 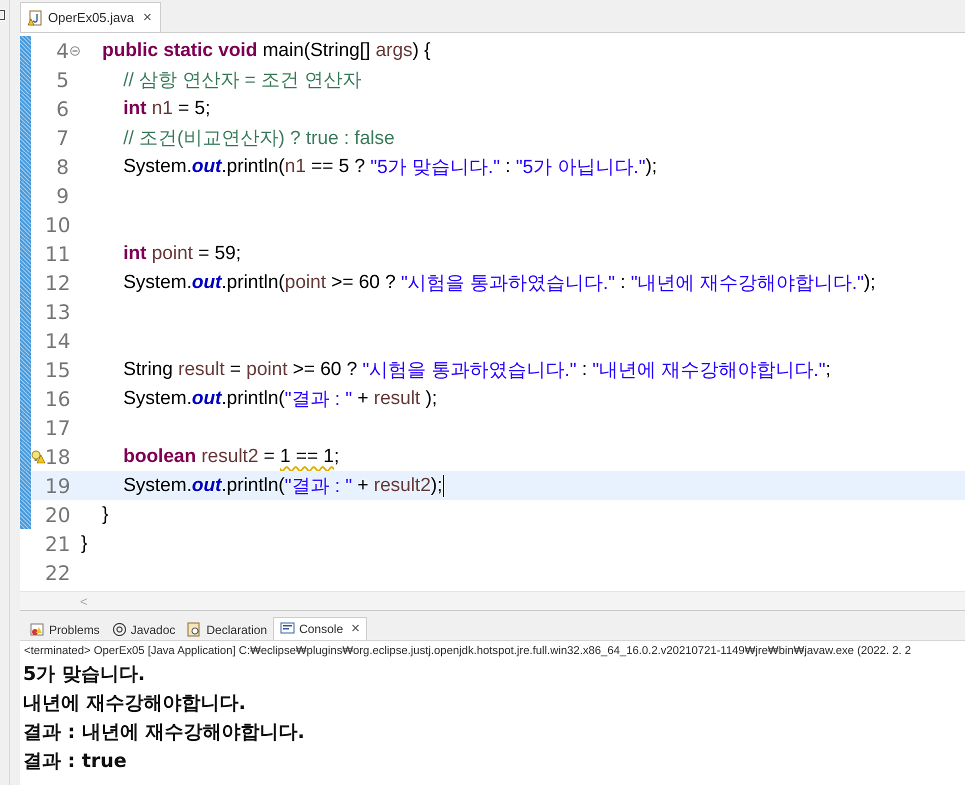 What do you see at coordinates (62, 138) in the screenshot?
I see `line-number: 7` at bounding box center [62, 138].